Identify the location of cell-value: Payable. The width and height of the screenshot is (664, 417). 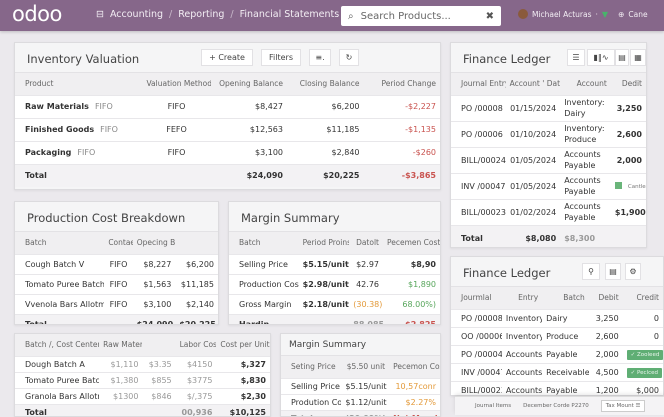
(562, 390).